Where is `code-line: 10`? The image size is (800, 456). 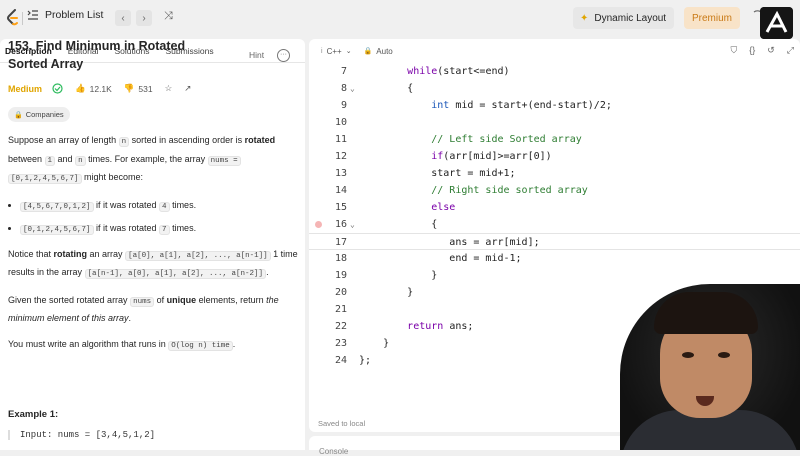 code-line: 10 is located at coordinates (554, 122).